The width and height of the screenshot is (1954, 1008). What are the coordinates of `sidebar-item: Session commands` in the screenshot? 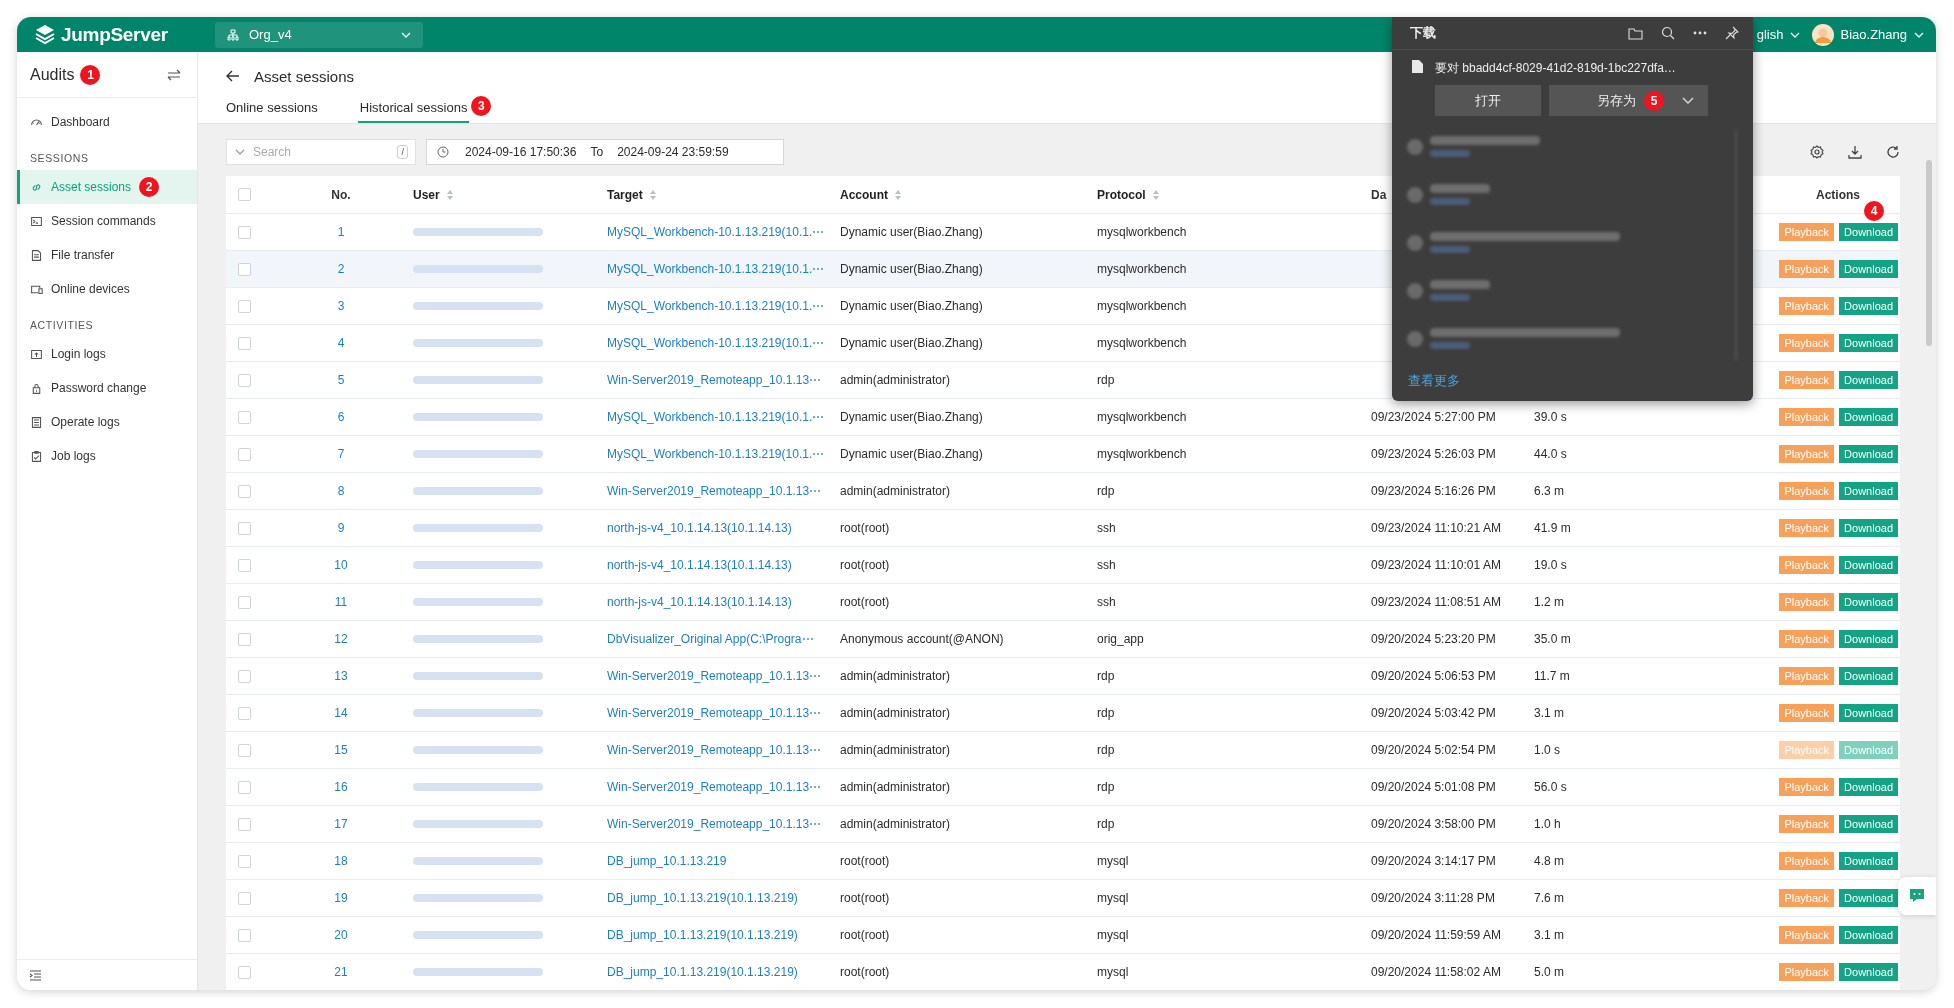 It's located at (107, 221).